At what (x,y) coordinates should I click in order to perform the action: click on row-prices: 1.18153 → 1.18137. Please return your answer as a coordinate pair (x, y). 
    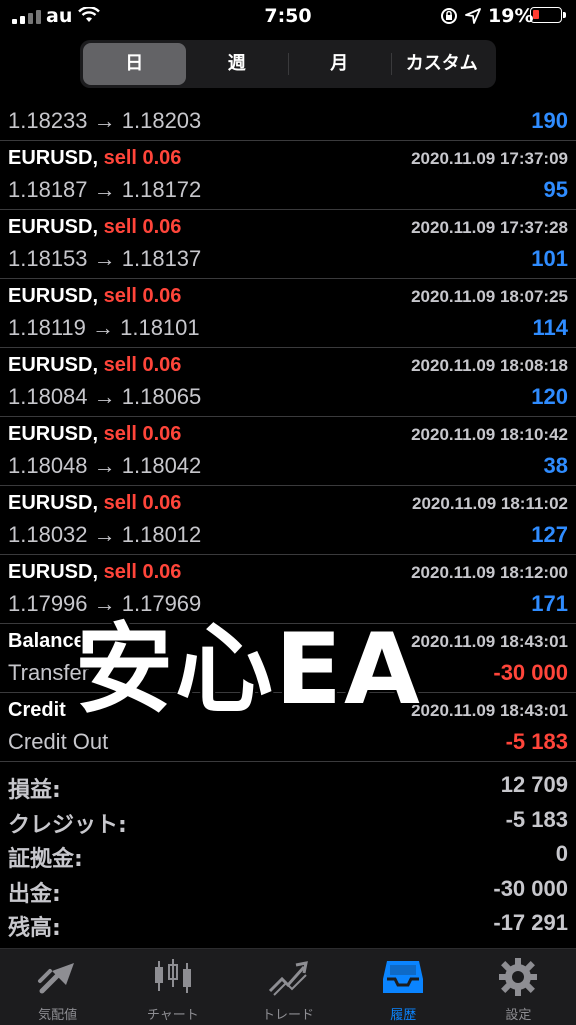
    Looking at the image, I should click on (105, 258).